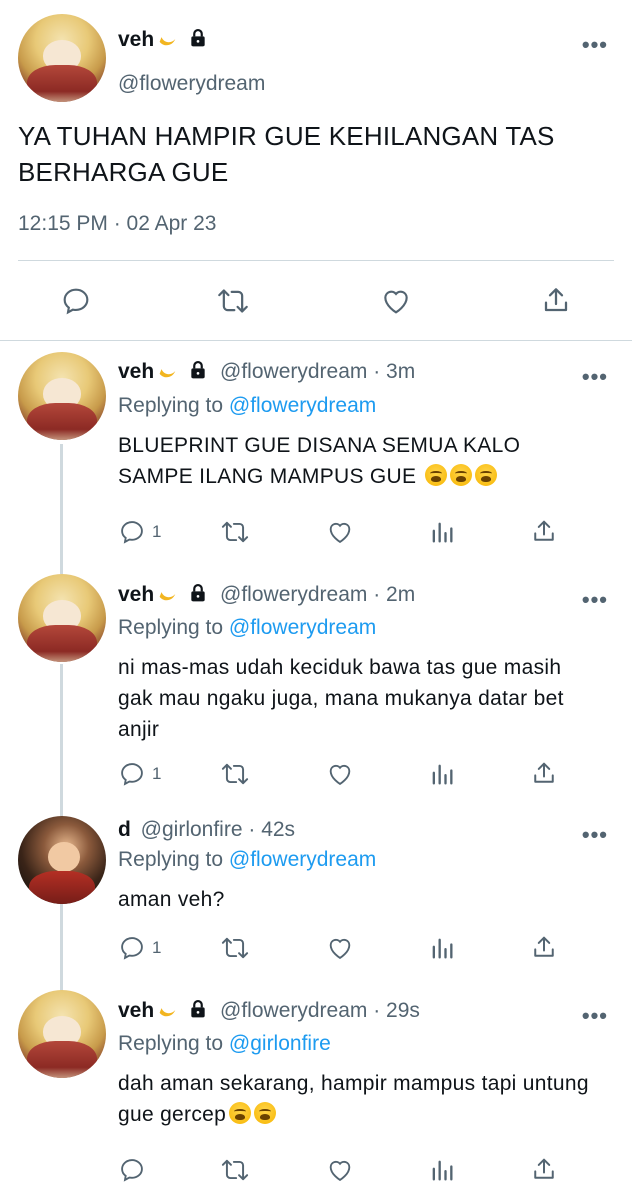 This screenshot has width=632, height=1200. I want to click on author-handle: @girlonfire, so click(192, 829).